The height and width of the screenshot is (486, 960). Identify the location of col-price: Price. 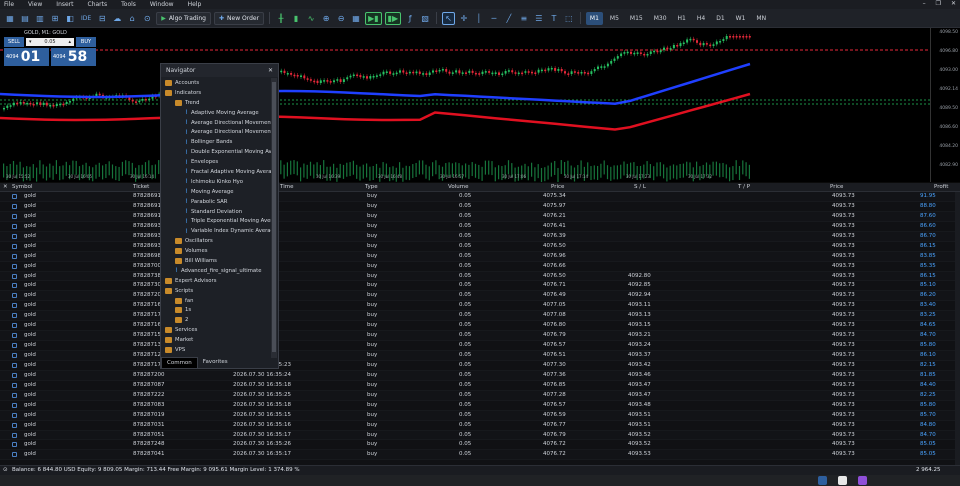
(557, 187).